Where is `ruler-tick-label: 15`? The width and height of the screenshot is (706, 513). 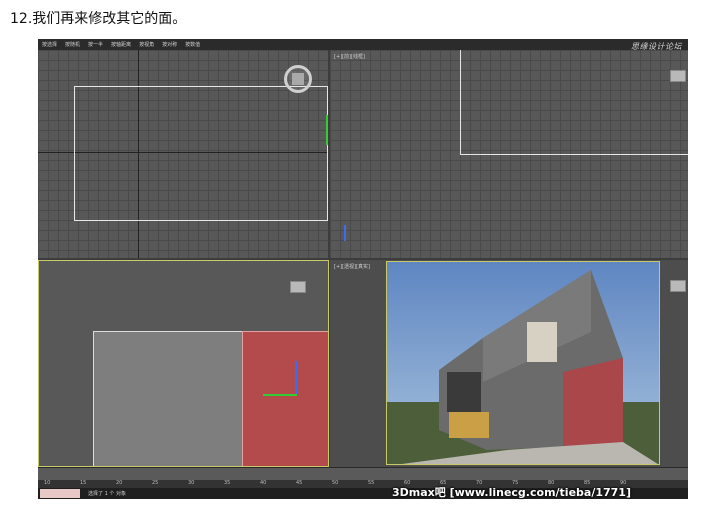
ruler-tick-label: 15 is located at coordinates (83, 483).